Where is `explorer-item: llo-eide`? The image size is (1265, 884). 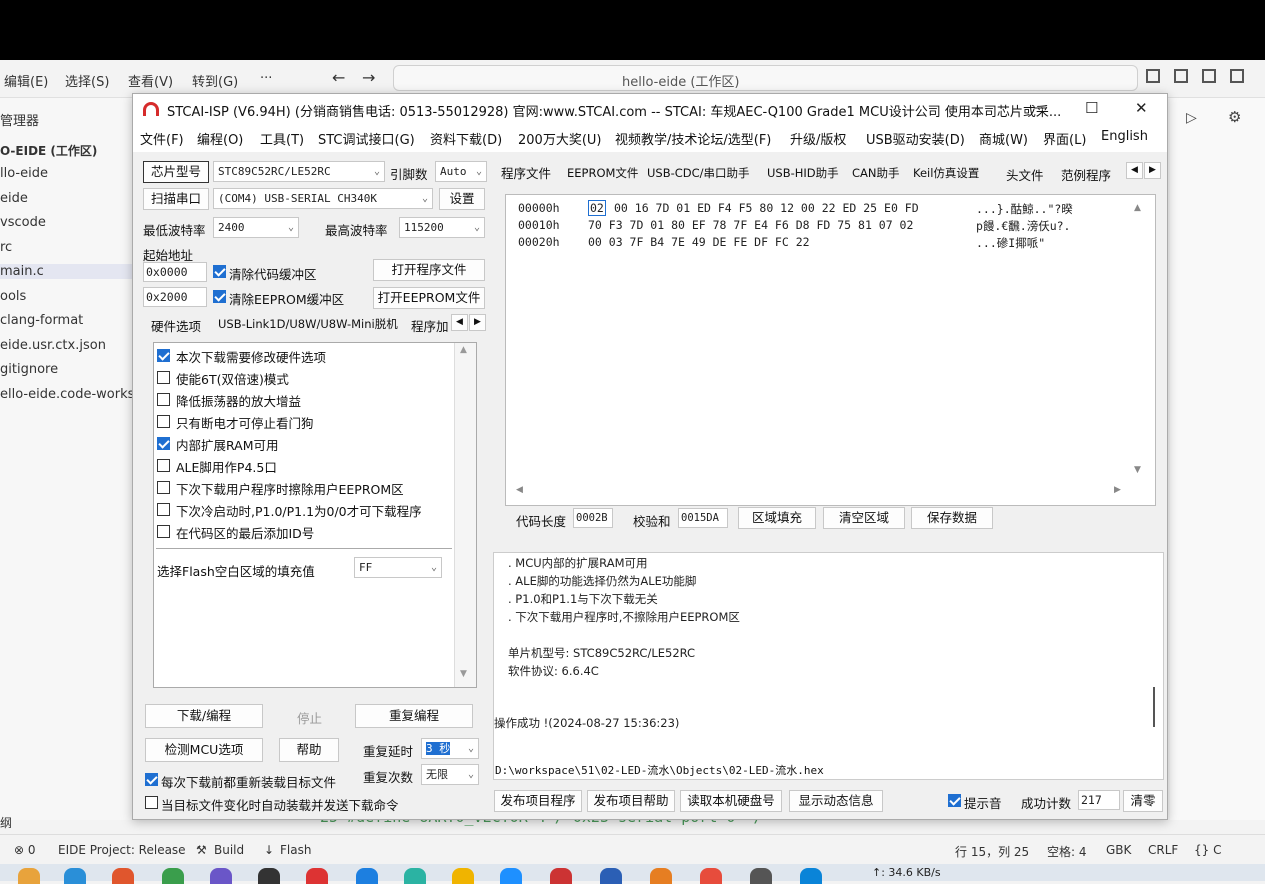
explorer-item: llo-eide is located at coordinates (24, 173).